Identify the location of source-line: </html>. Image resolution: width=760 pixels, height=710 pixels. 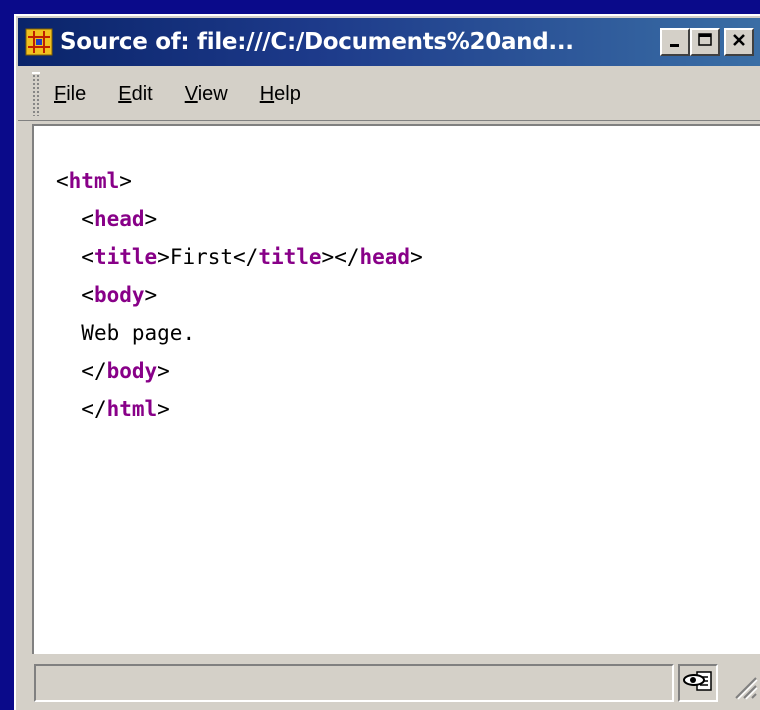
(408, 409).